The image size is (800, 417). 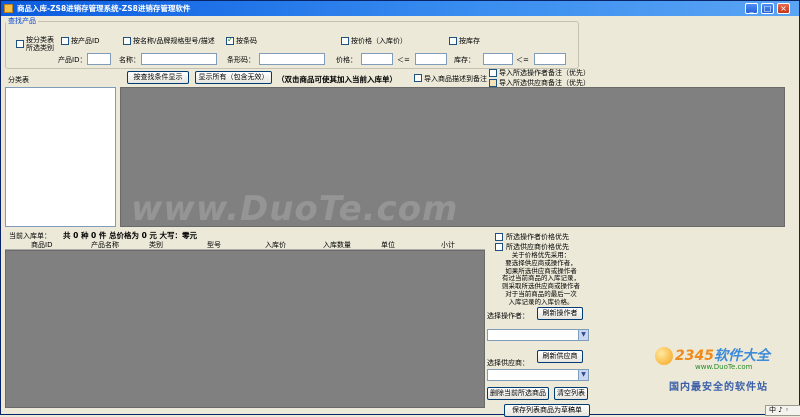 I want to click on brand-logo-number: 2345, so click(x=694, y=356).